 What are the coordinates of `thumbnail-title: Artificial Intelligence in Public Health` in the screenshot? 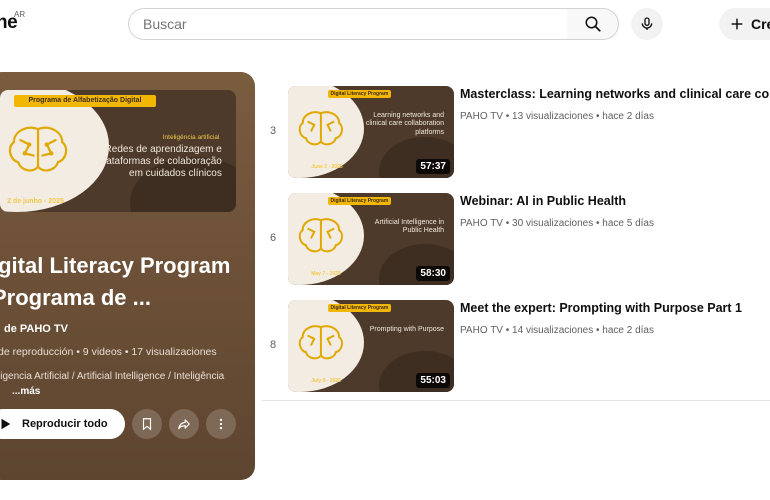 It's located at (409, 226).